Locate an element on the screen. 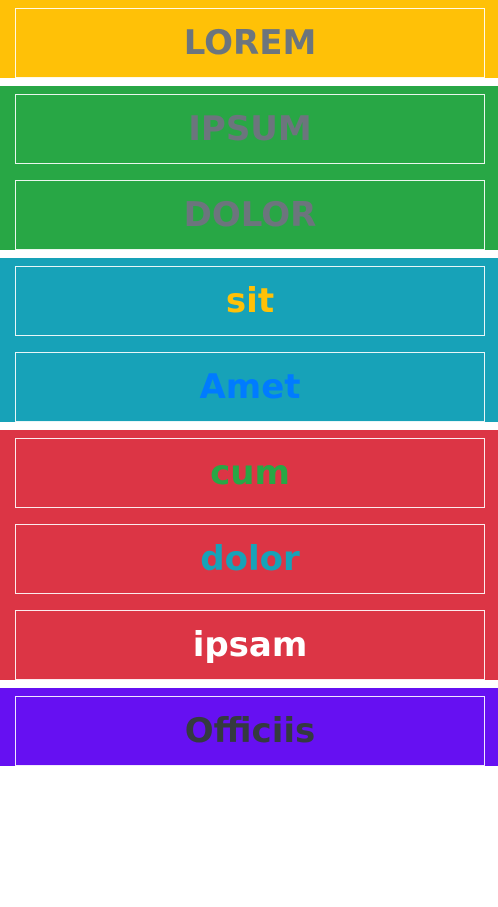 The height and width of the screenshot is (907, 498). item-dolor-lower: dolor is located at coordinates (250, 559).